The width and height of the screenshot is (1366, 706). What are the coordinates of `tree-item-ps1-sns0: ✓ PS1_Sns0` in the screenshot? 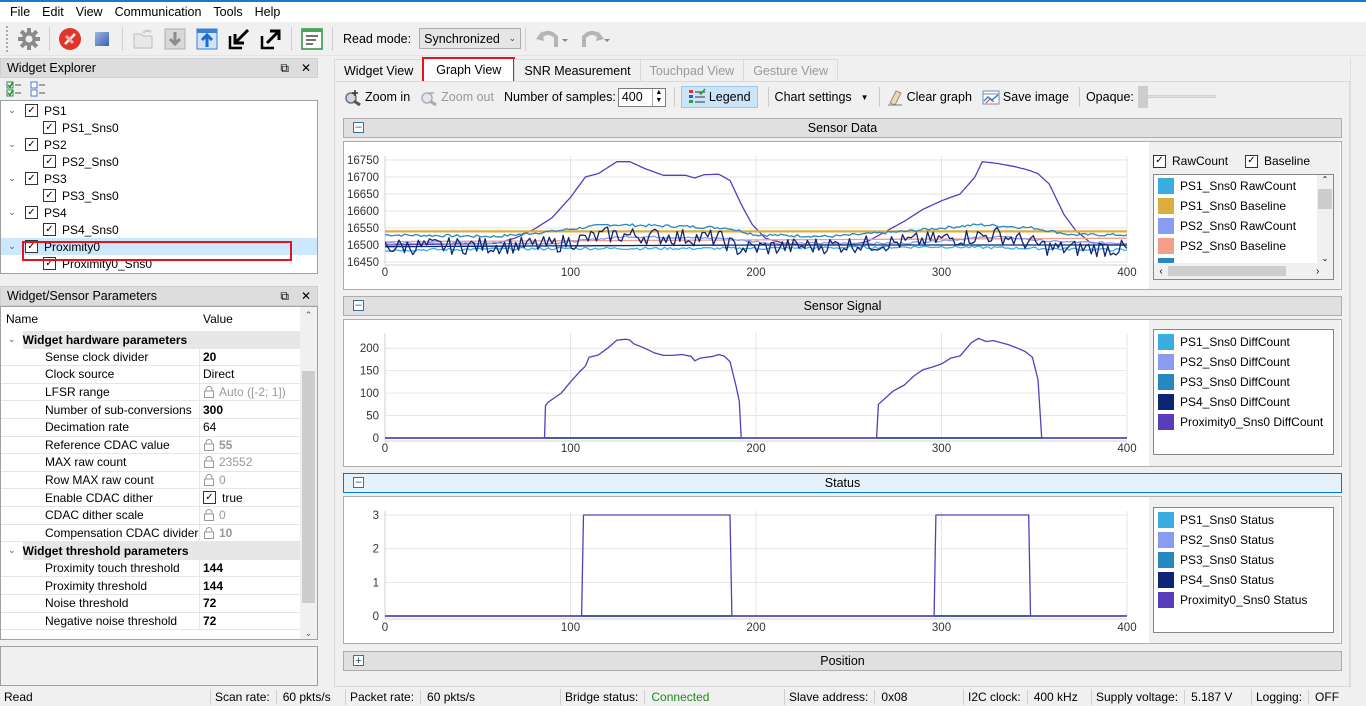 It's located at (159, 127).